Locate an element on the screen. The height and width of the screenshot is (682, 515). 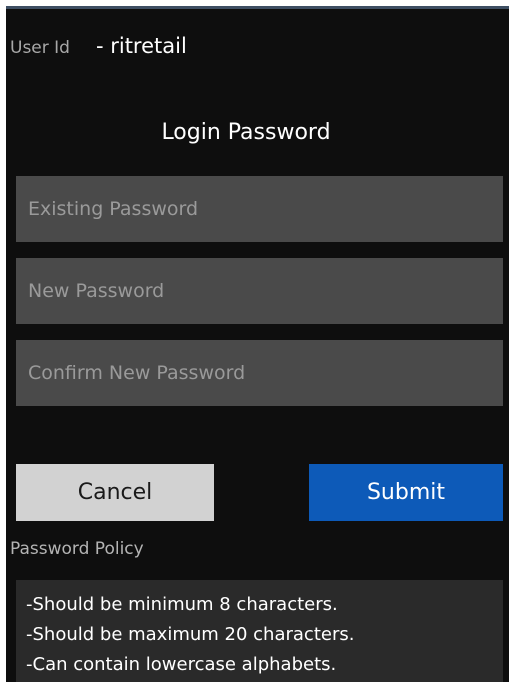
existing-password-input is located at coordinates (265, 209).